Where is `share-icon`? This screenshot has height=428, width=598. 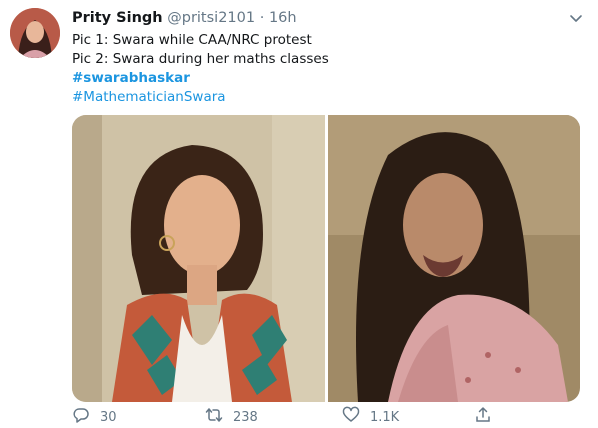
share-icon is located at coordinates (483, 417).